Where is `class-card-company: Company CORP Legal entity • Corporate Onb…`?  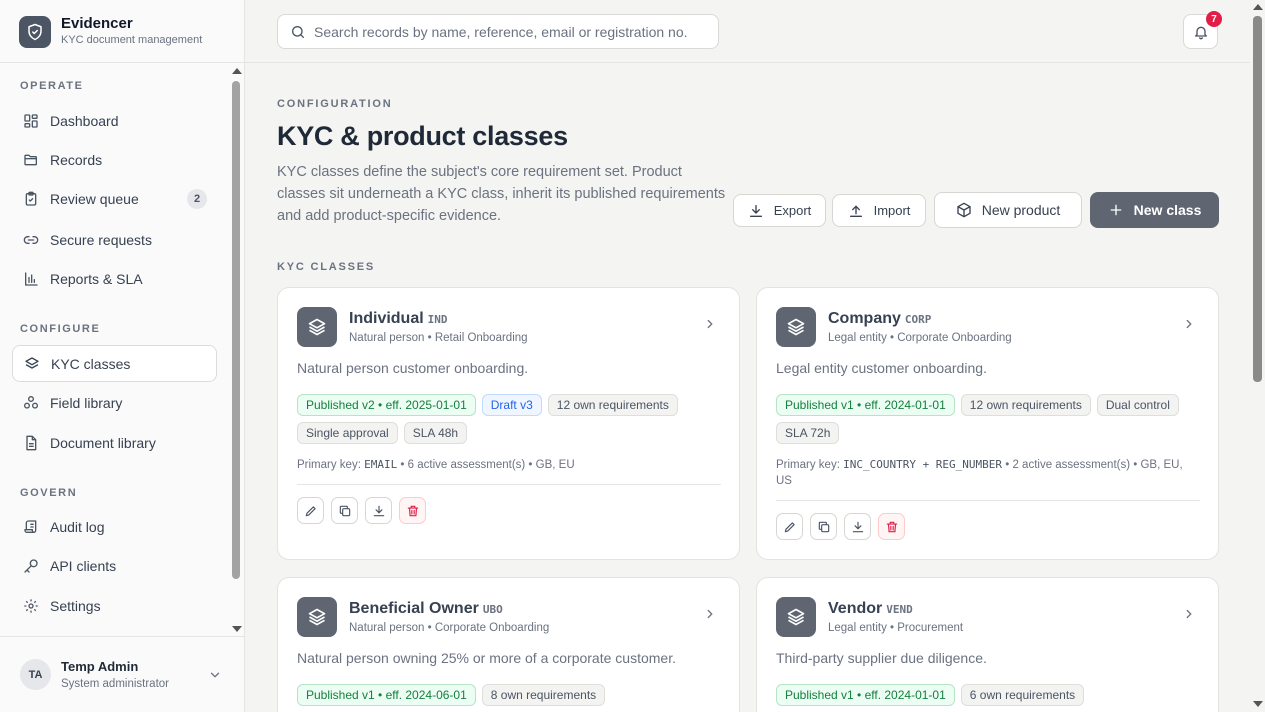 class-card-company: Company CORP Legal entity • Corporate Onb… is located at coordinates (987, 423).